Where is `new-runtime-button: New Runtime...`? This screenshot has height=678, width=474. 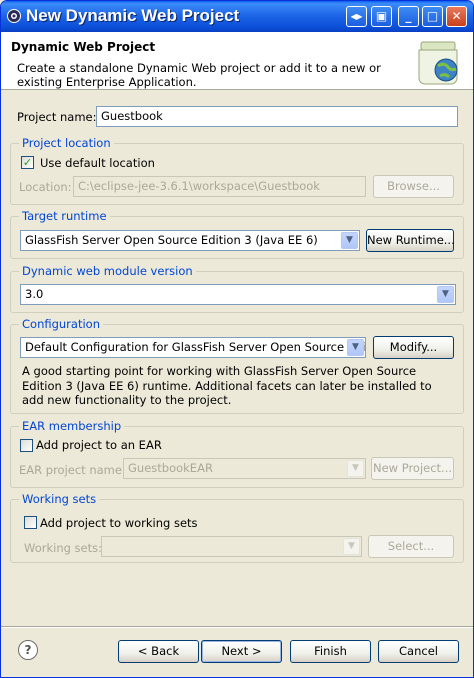
new-runtime-button: New Runtime... is located at coordinates (410, 240).